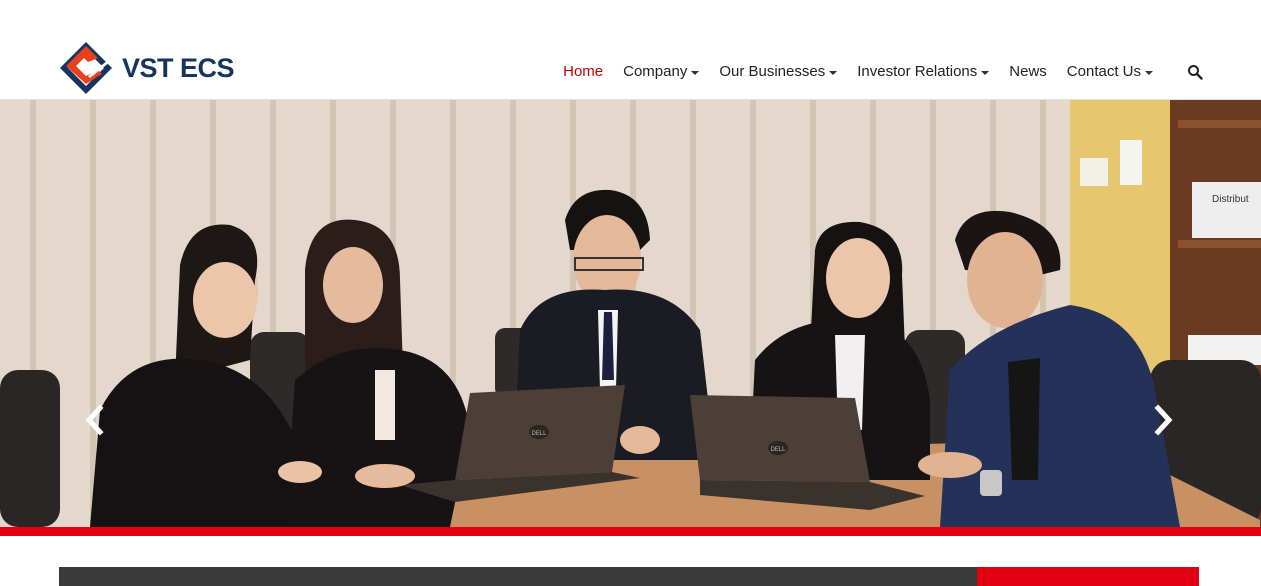 The height and width of the screenshot is (586, 1261). I want to click on laptop-brand-right: DELL, so click(778, 450).